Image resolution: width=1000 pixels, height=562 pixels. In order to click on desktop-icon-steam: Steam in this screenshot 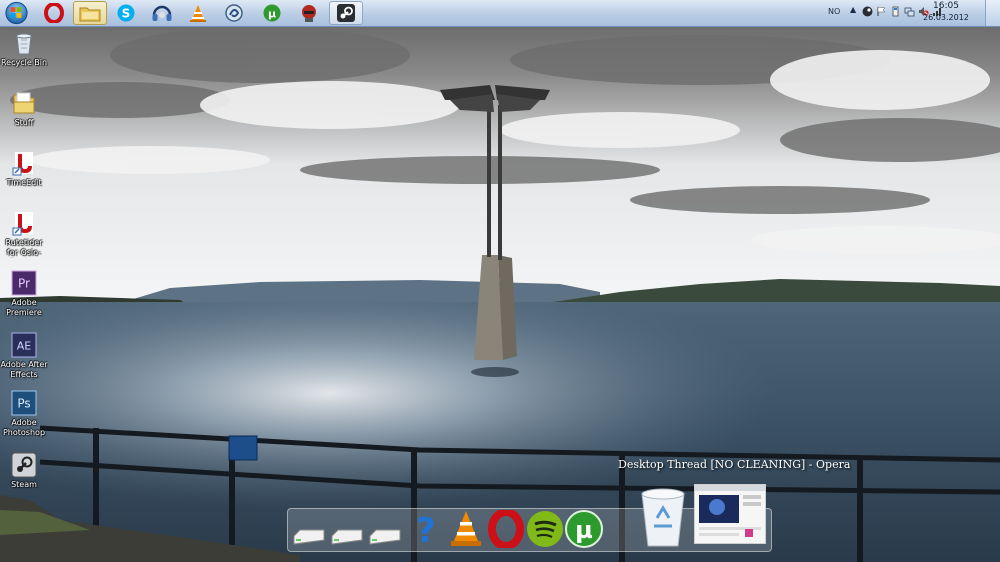, I will do `click(24, 471)`.